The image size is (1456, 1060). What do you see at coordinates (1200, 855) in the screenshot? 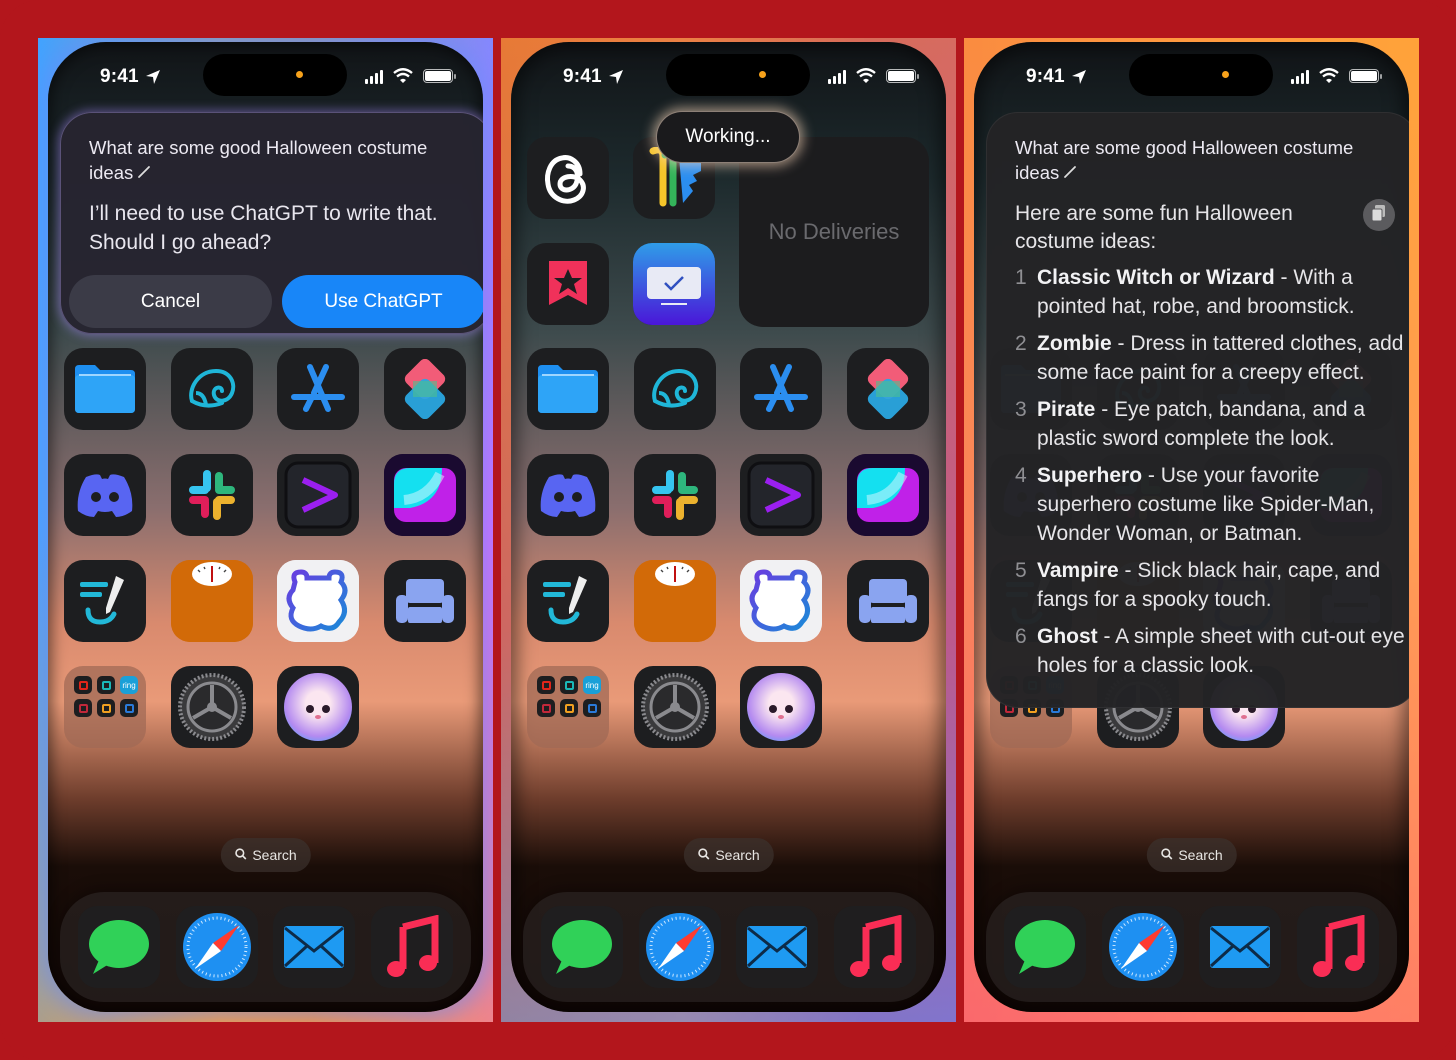
I see `search-label: Search` at bounding box center [1200, 855].